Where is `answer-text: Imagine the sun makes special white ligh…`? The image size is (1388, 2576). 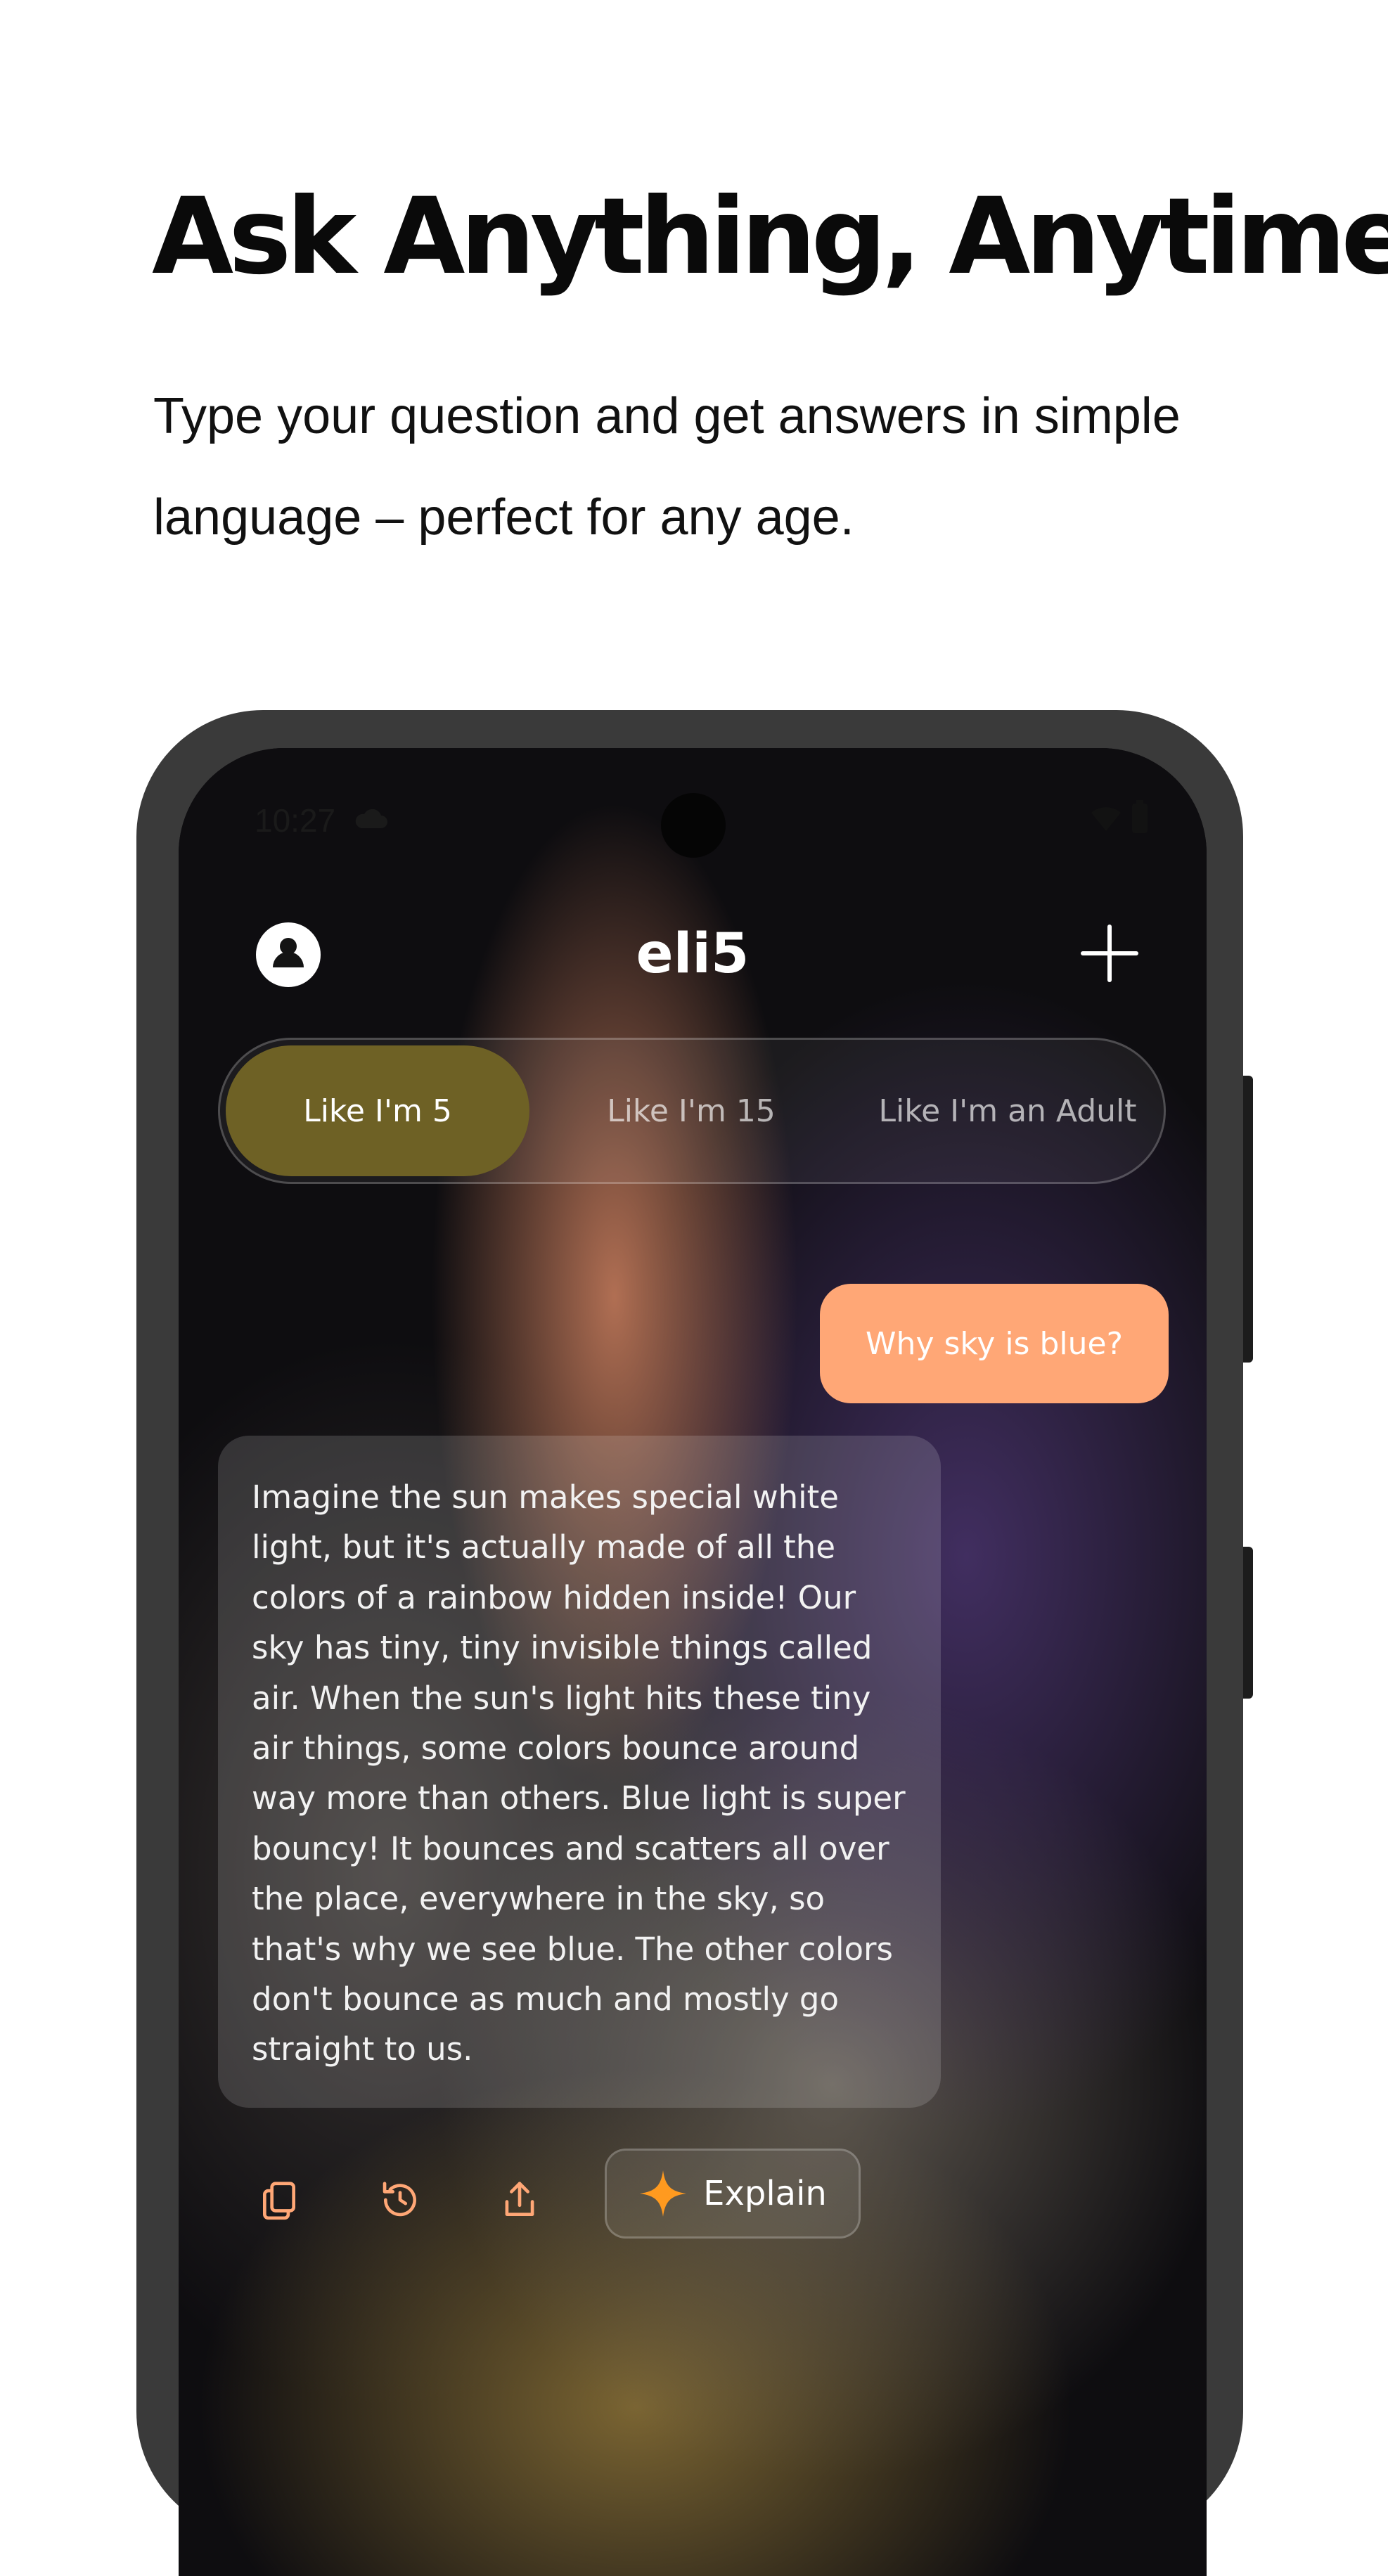
answer-text: Imagine the sun makes special white ligh… is located at coordinates (579, 1773).